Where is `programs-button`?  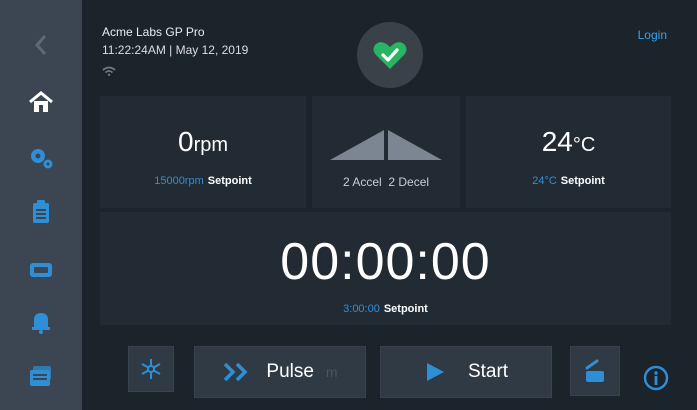
programs-button is located at coordinates (41, 376).